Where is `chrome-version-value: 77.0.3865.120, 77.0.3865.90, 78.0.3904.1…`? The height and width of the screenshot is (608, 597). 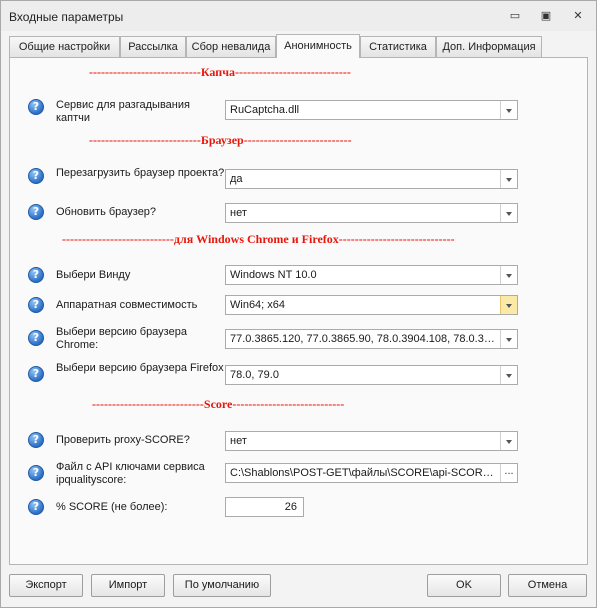
chrome-version-value: 77.0.3865.120, 77.0.3865.90, 78.0.3904.1… is located at coordinates (373, 339).